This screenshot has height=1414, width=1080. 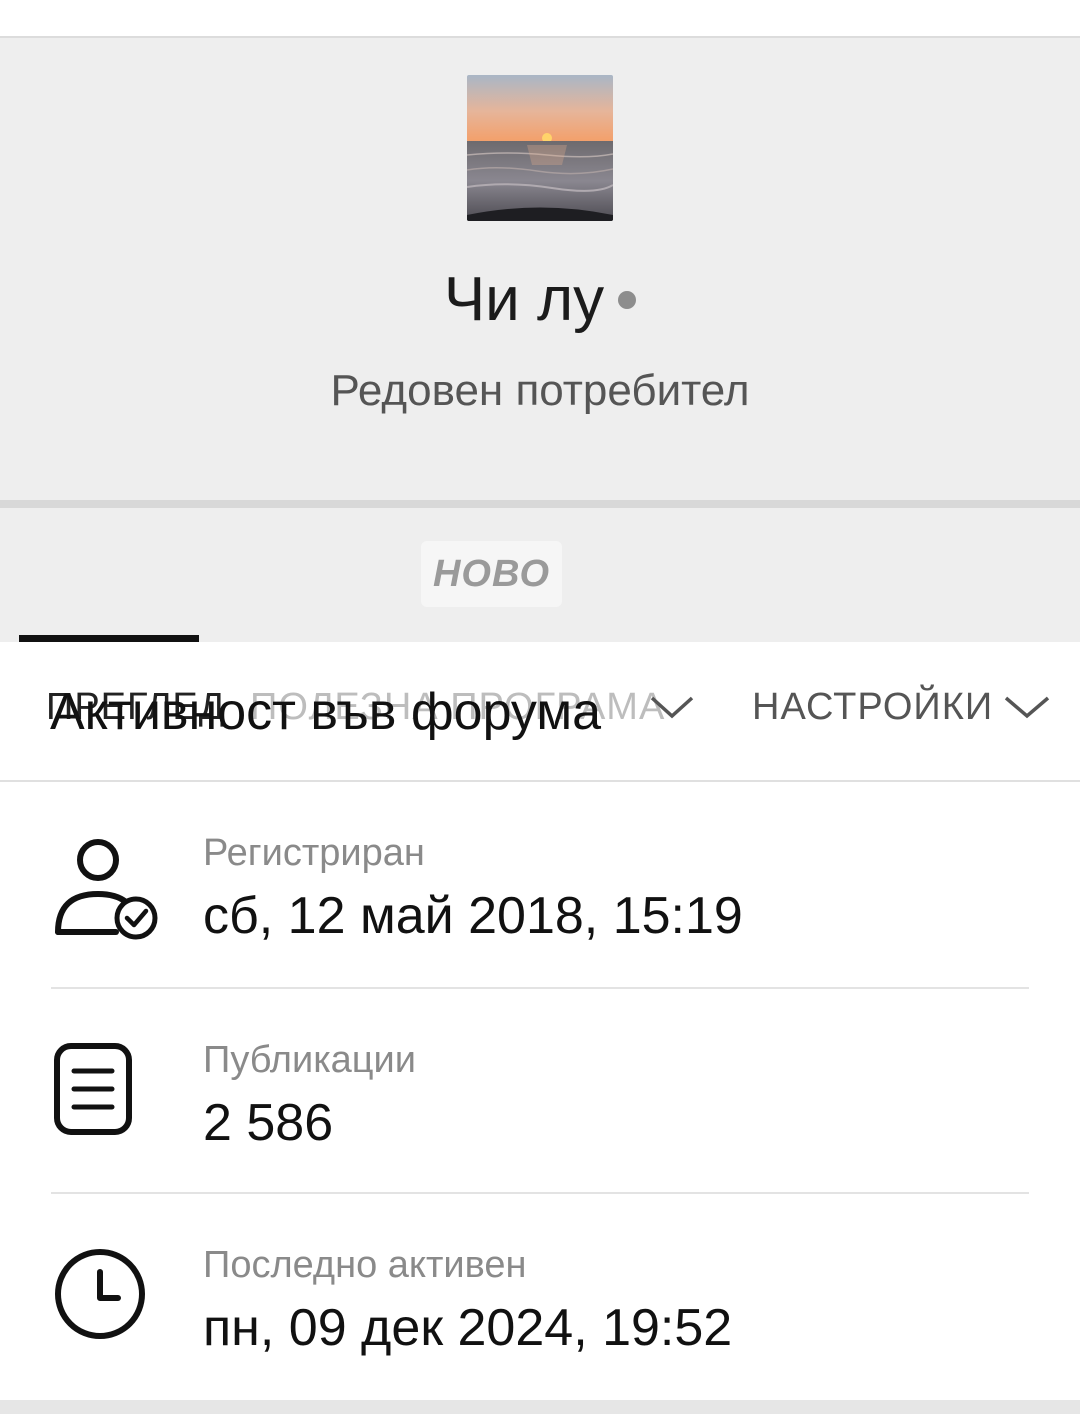 I want to click on stat-value: пн, 09 дек 2024, 19:52, so click(x=468, y=1328).